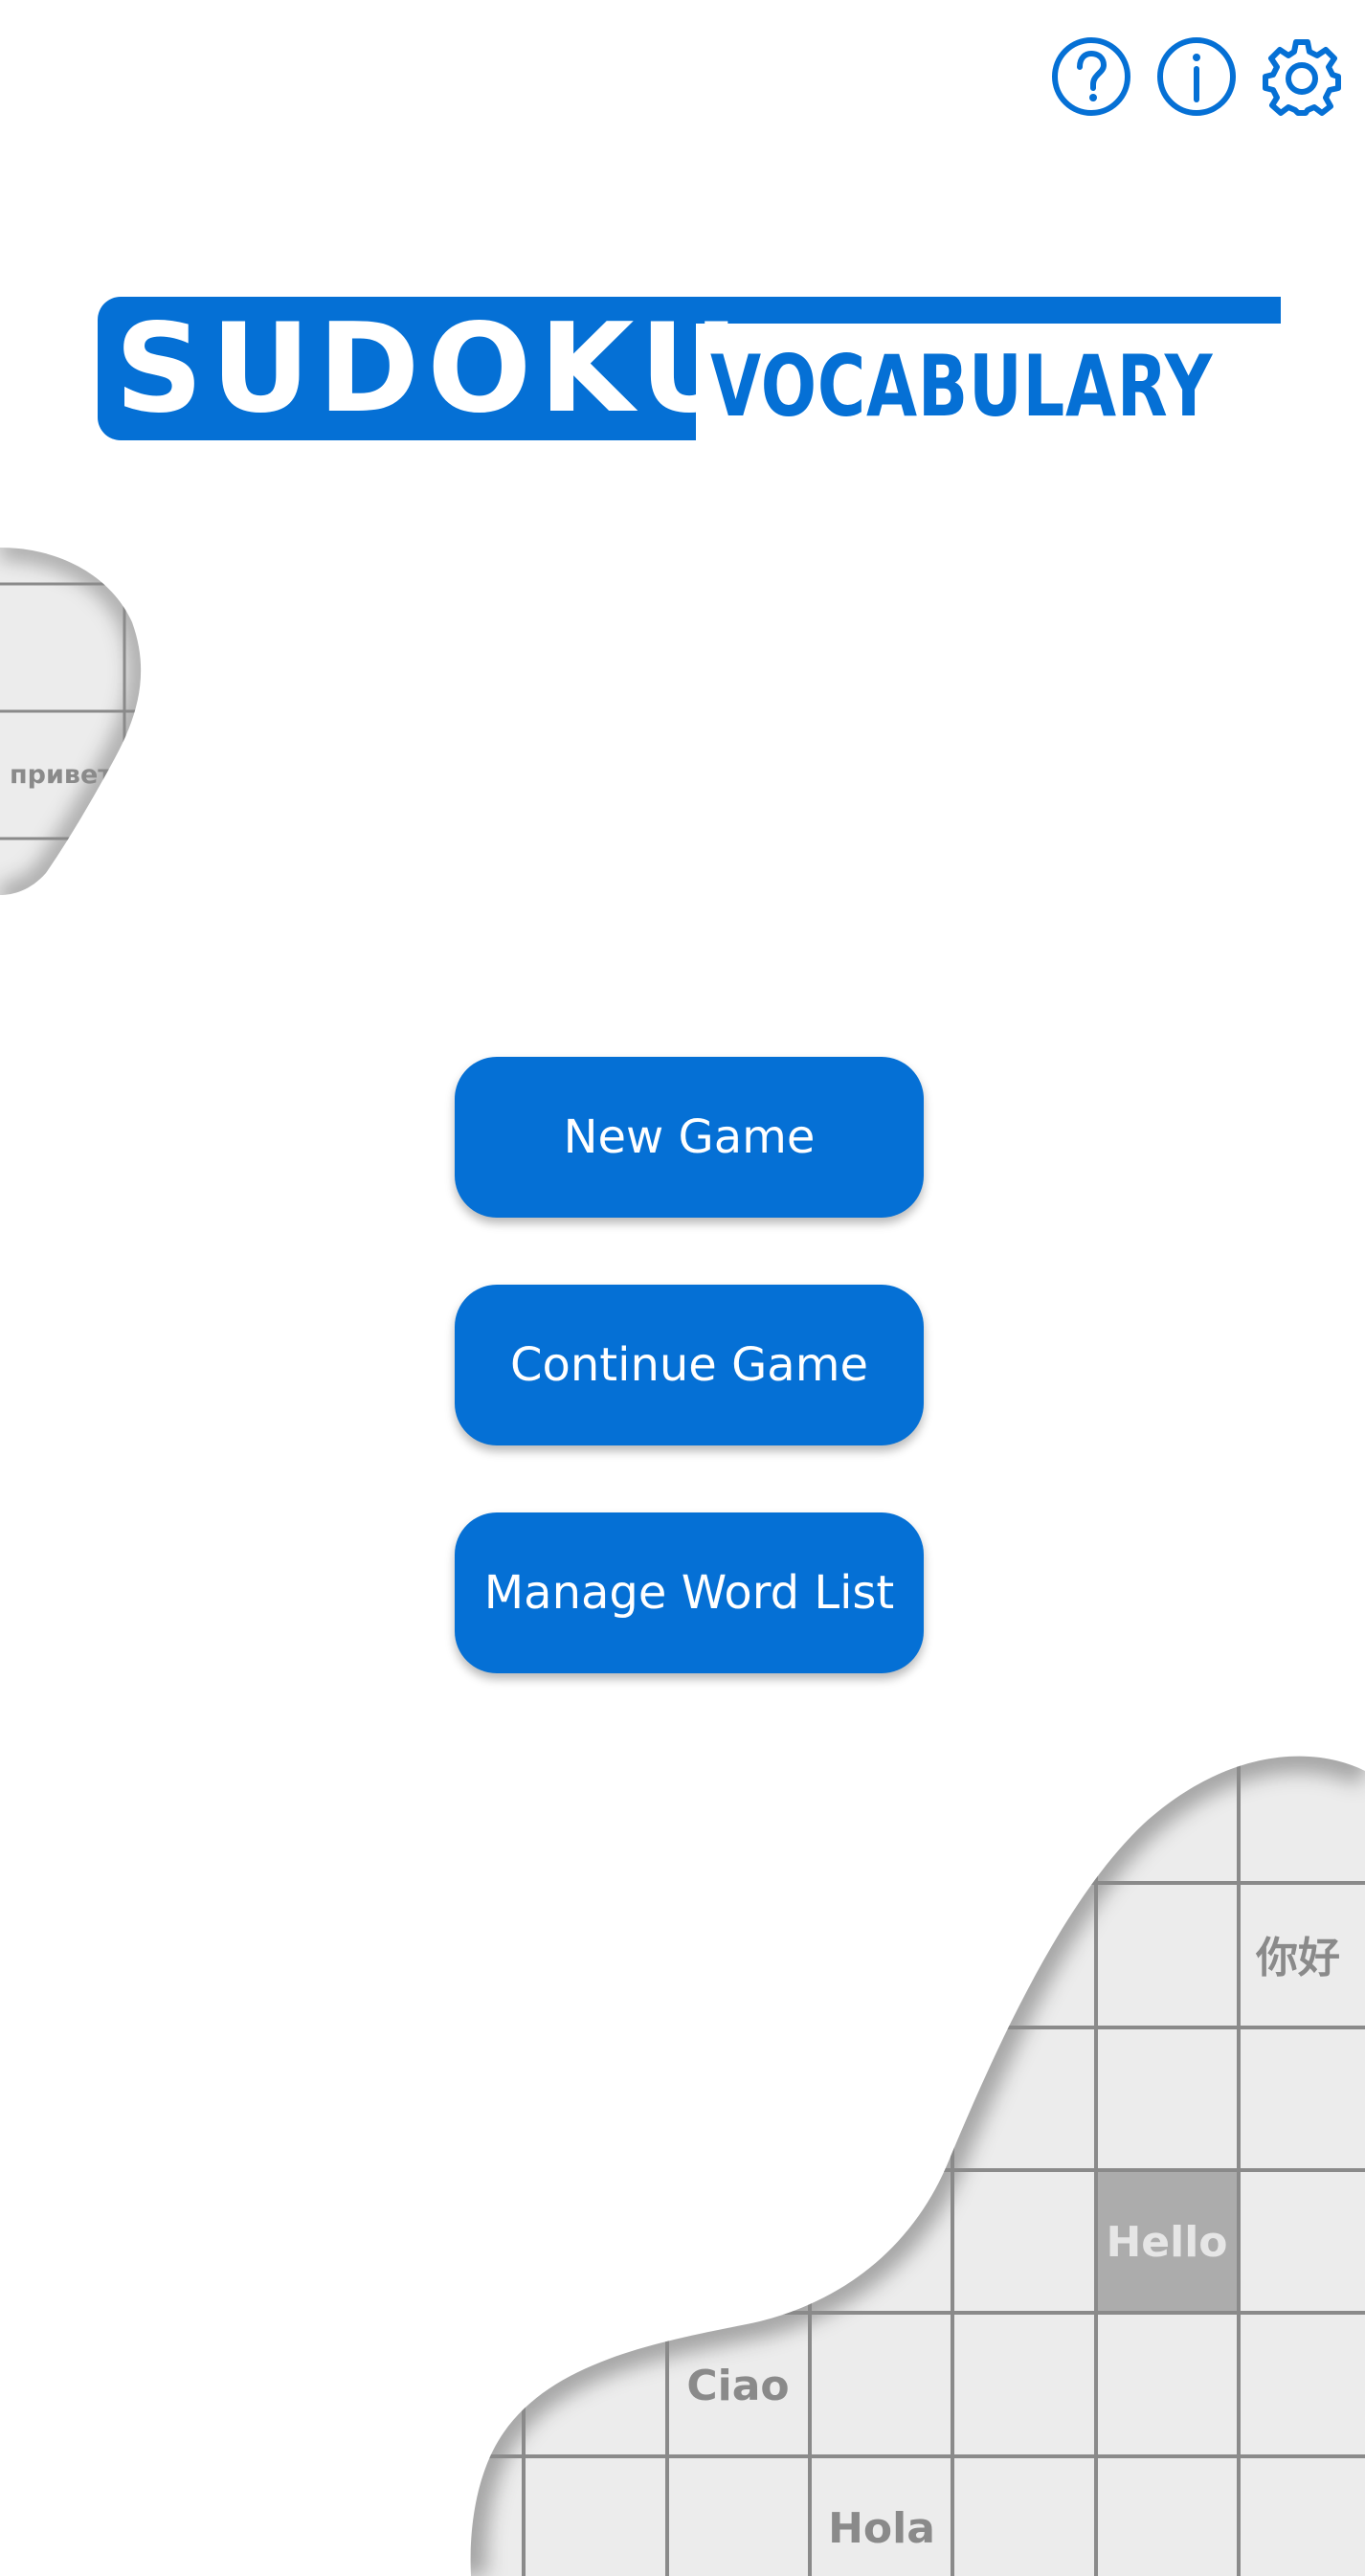 This screenshot has height=2576, width=1365. I want to click on settings-button, so click(1302, 76).